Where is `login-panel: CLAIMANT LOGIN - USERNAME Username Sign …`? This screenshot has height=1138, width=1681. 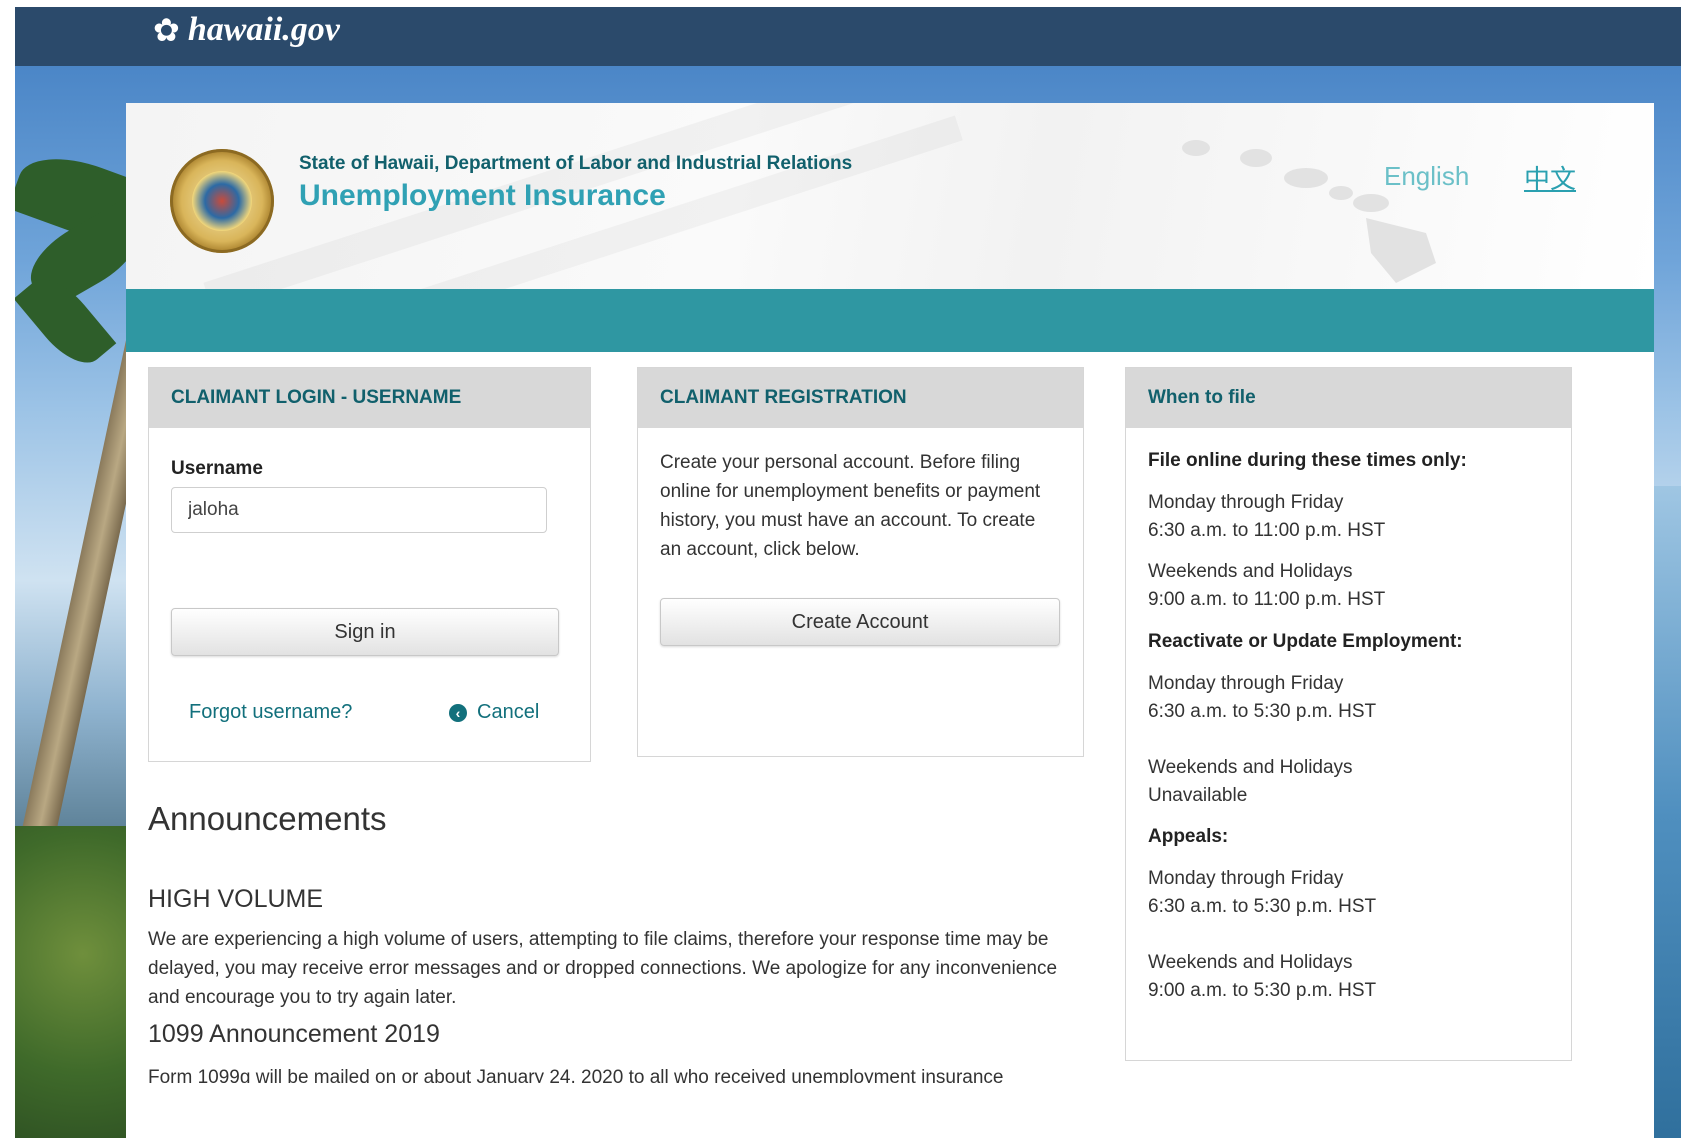 login-panel: CLAIMANT LOGIN - USERNAME Username Sign … is located at coordinates (369, 564).